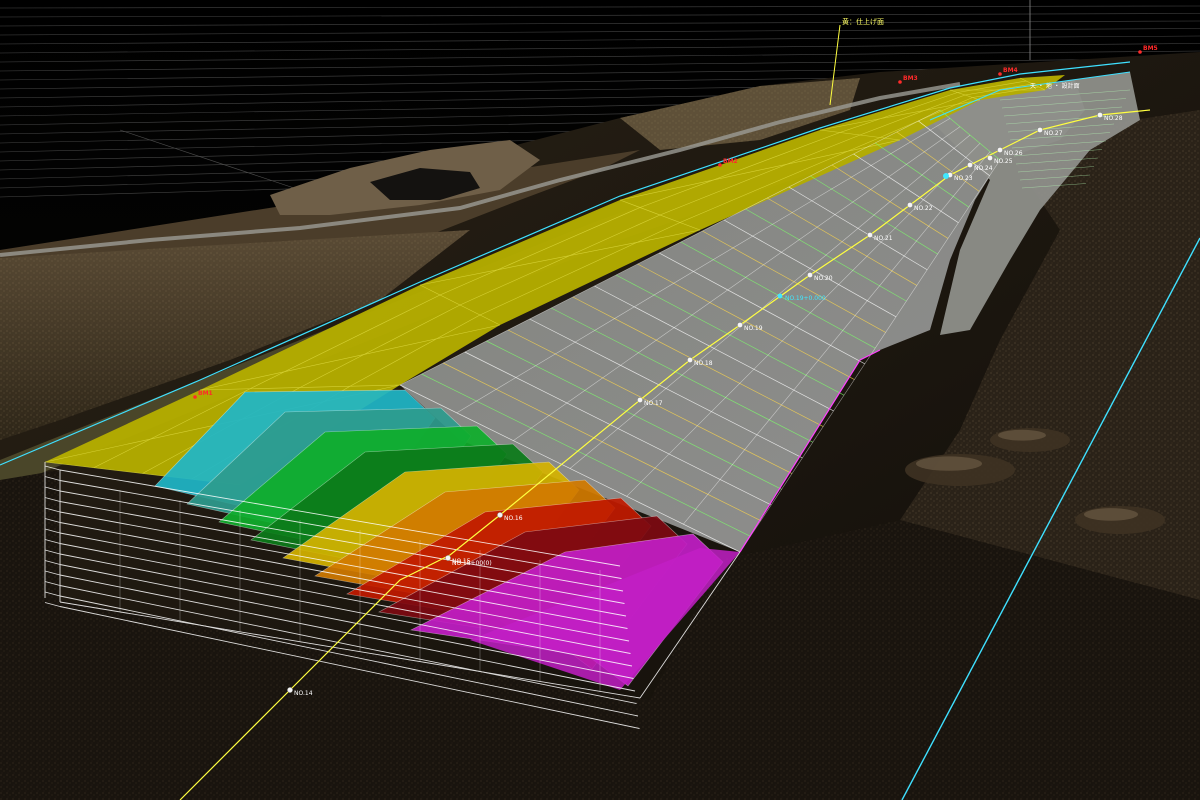 The height and width of the screenshot is (800, 1200). What do you see at coordinates (823, 278) in the screenshot?
I see `station-label: NO.20` at bounding box center [823, 278].